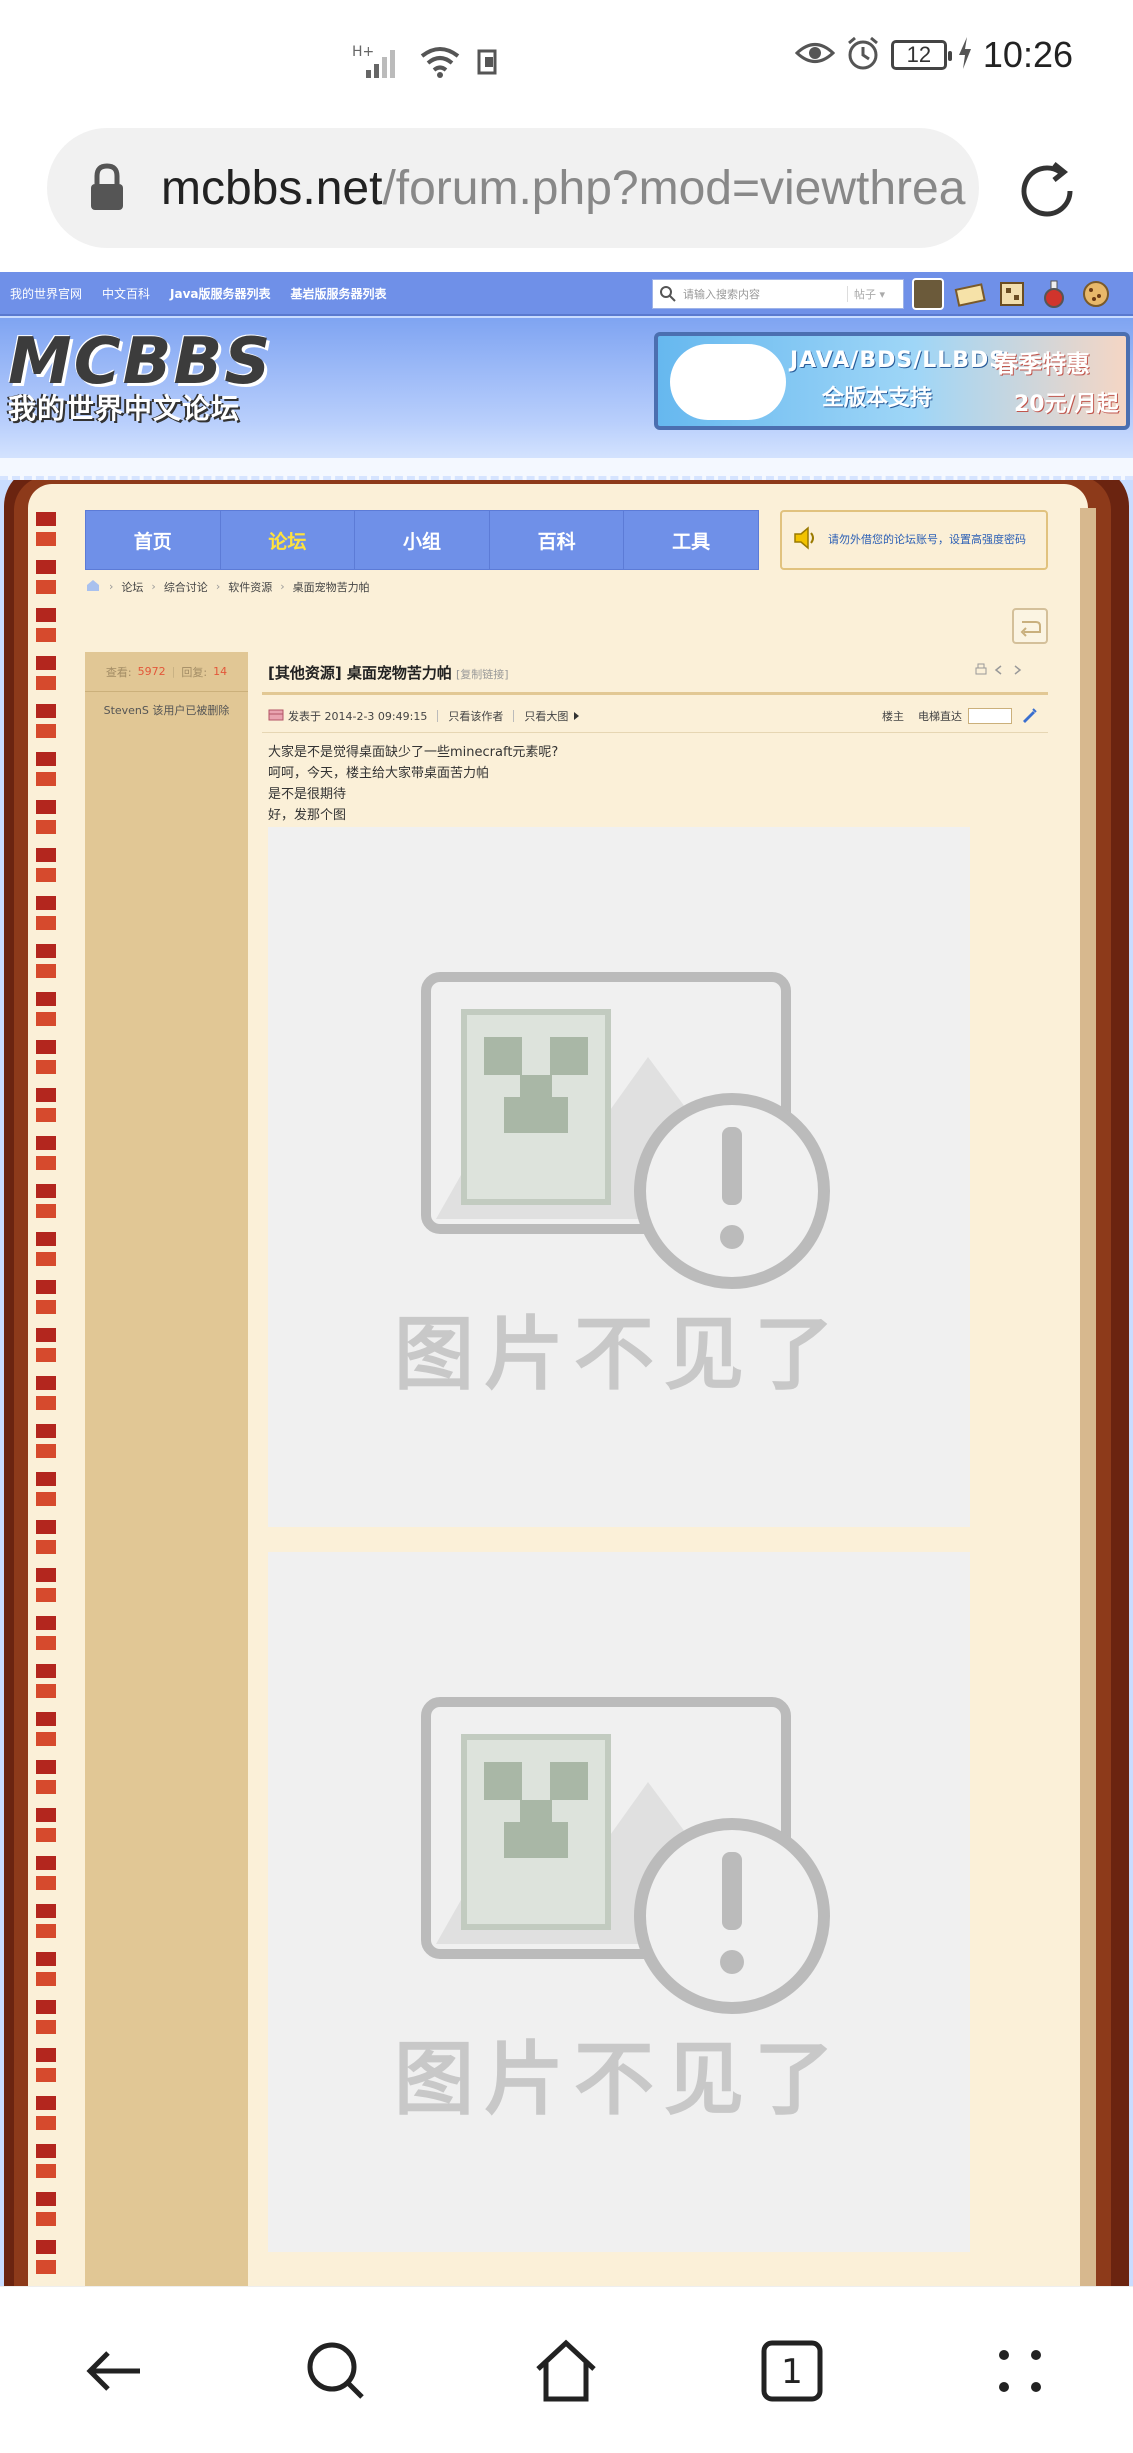  I want to click on triangle-right-icon, so click(577, 716).